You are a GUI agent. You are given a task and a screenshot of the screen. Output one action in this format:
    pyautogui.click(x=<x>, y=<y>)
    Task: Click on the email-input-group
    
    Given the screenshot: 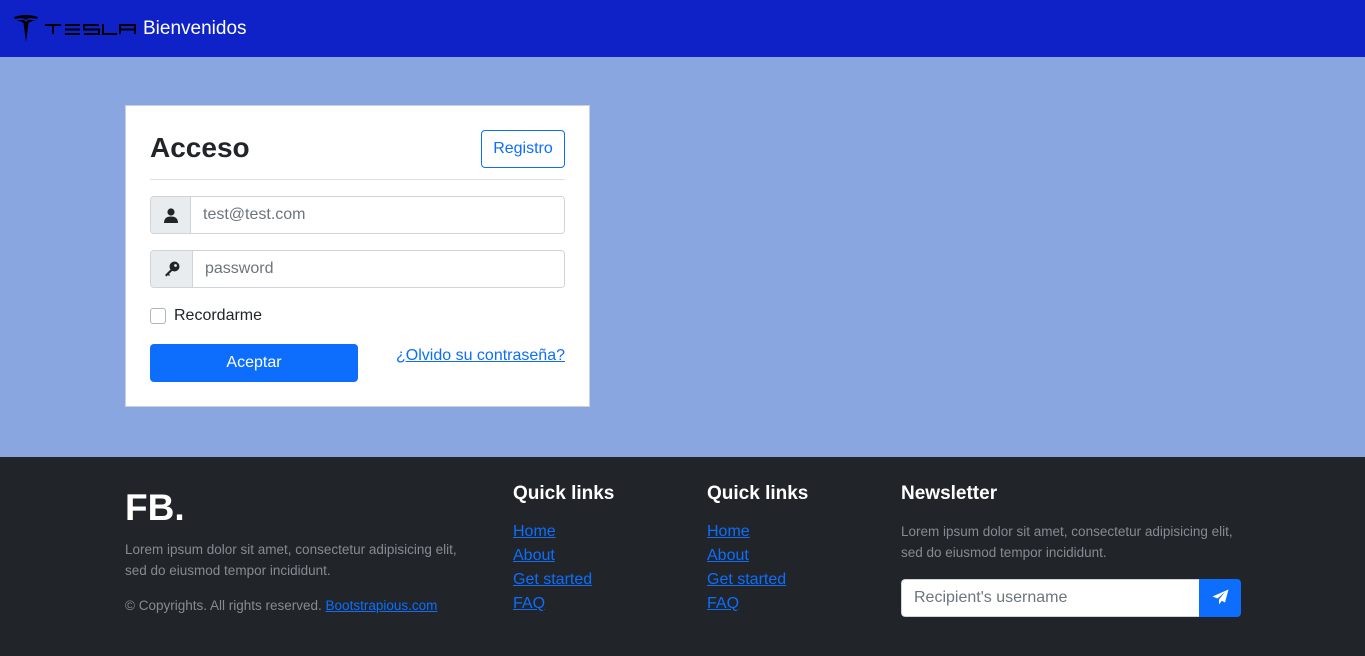 What is the action you would take?
    pyautogui.click(x=357, y=215)
    